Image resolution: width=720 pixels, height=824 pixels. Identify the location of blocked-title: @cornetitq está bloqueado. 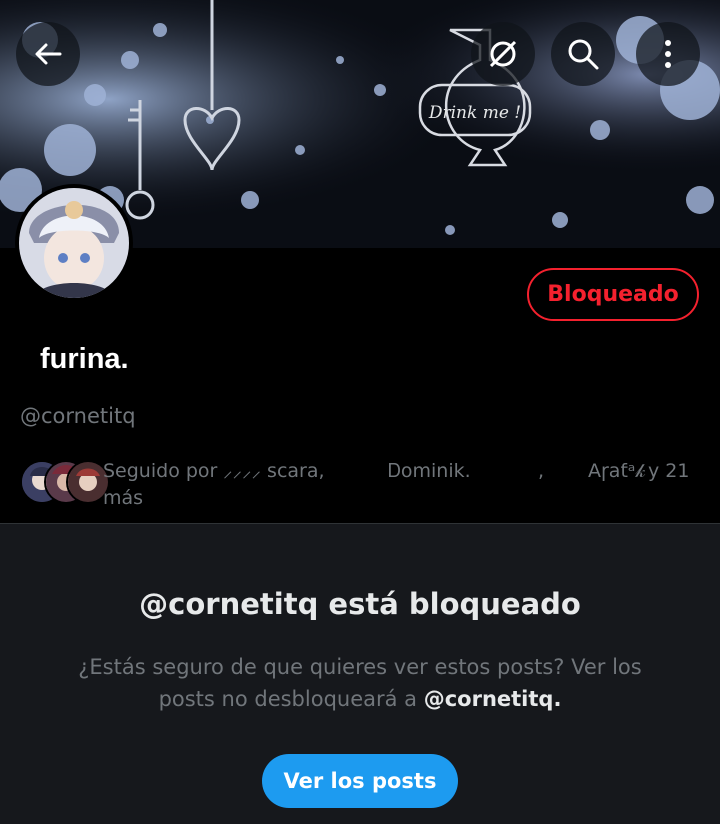
(360, 604).